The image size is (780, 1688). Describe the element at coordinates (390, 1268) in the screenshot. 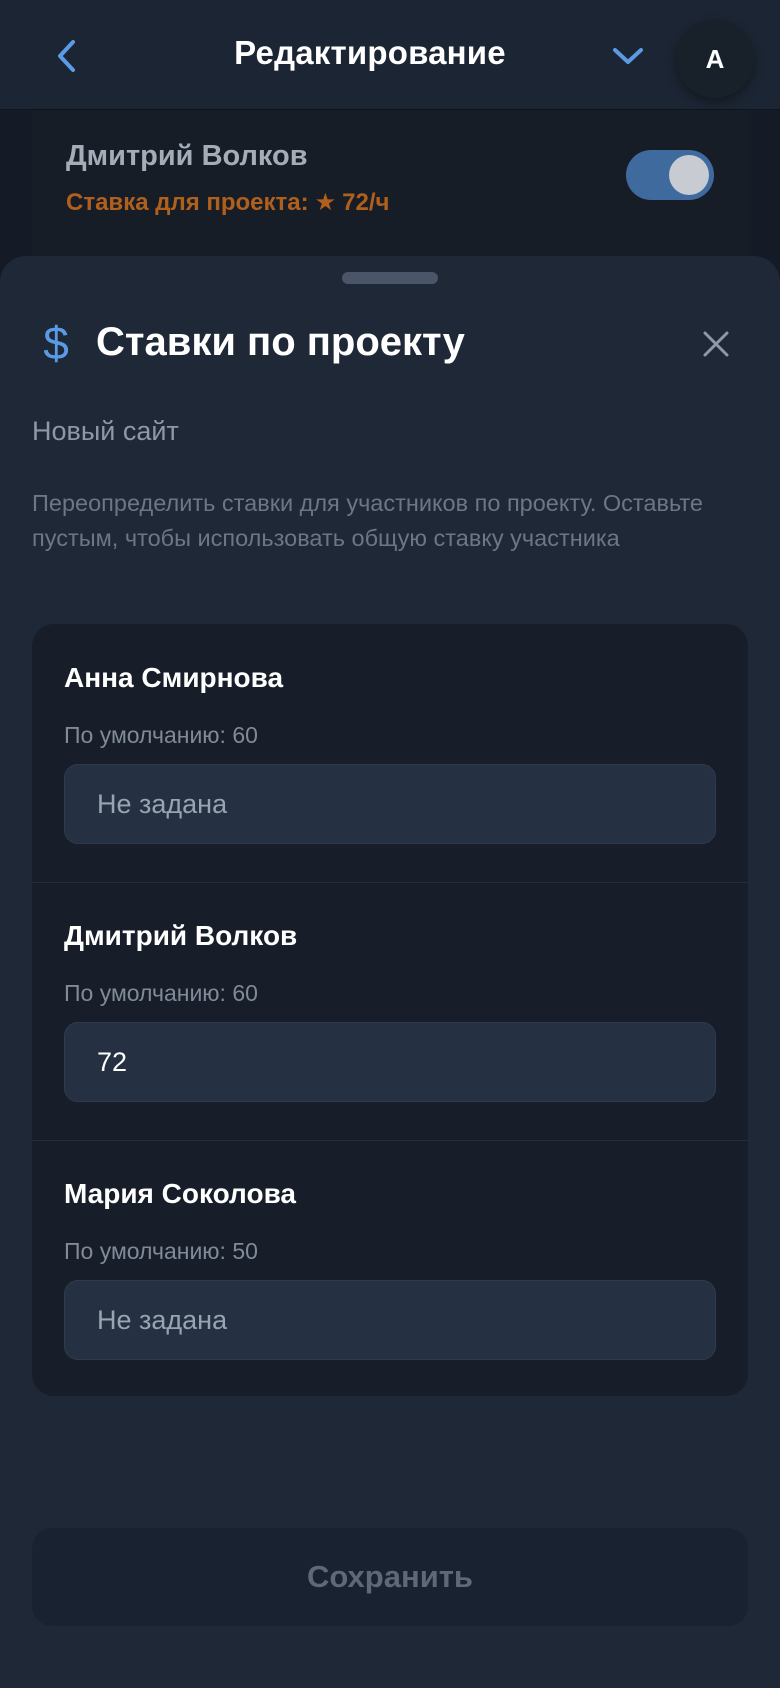

I see `member-rate-item: Мария Соколова По умолчанию: 50` at that location.